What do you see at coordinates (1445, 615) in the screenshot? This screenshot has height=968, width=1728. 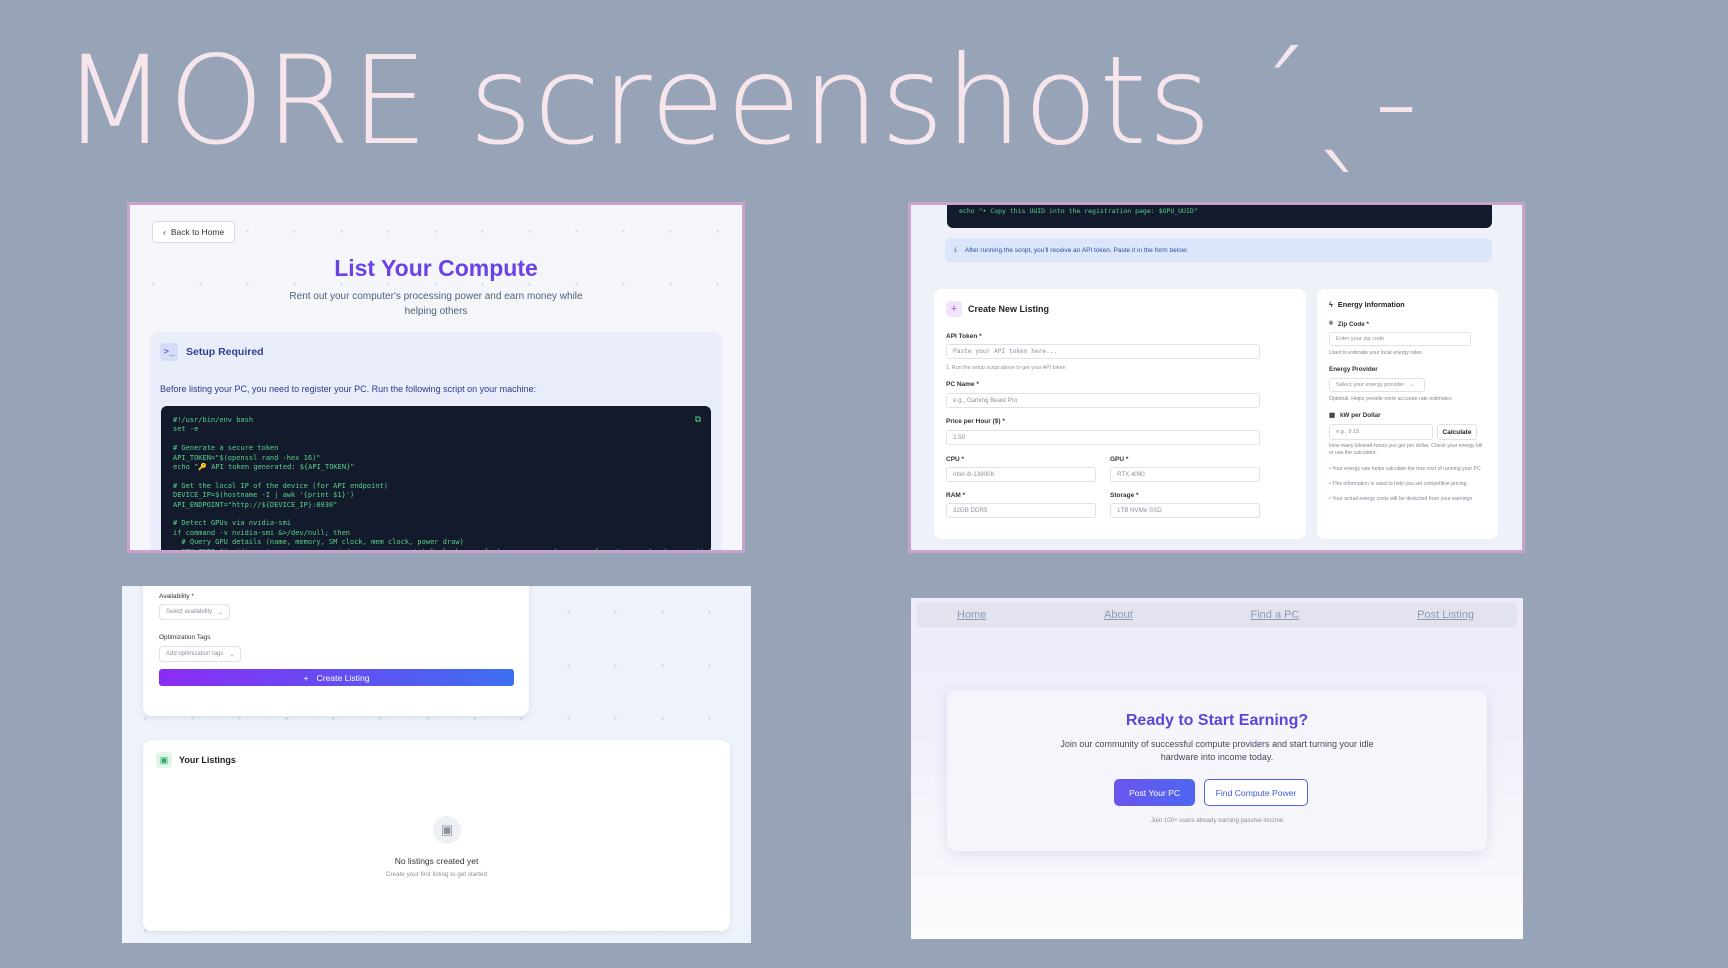 I see `nav-post-listing: Post Listing` at bounding box center [1445, 615].